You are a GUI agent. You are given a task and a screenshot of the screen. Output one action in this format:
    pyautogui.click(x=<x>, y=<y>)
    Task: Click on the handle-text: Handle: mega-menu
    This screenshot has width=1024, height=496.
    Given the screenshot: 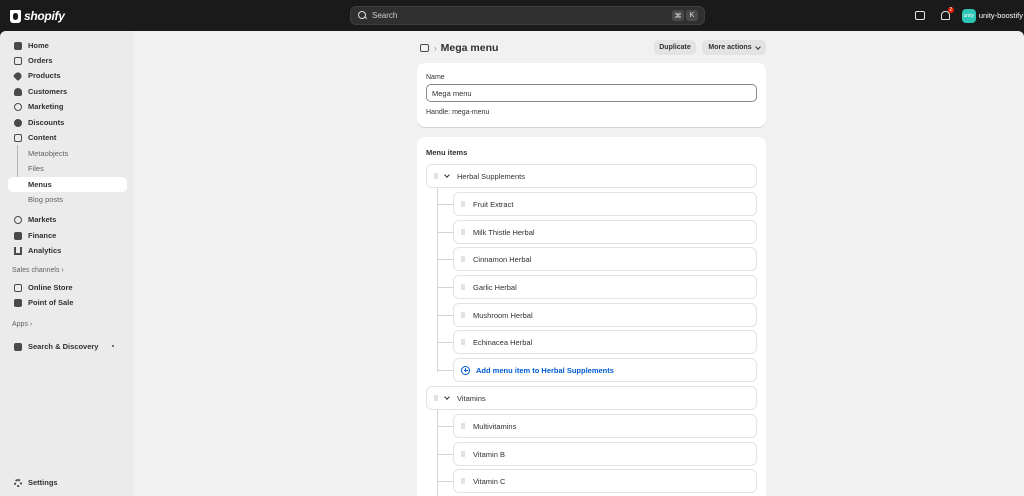 What is the action you would take?
    pyautogui.click(x=458, y=112)
    